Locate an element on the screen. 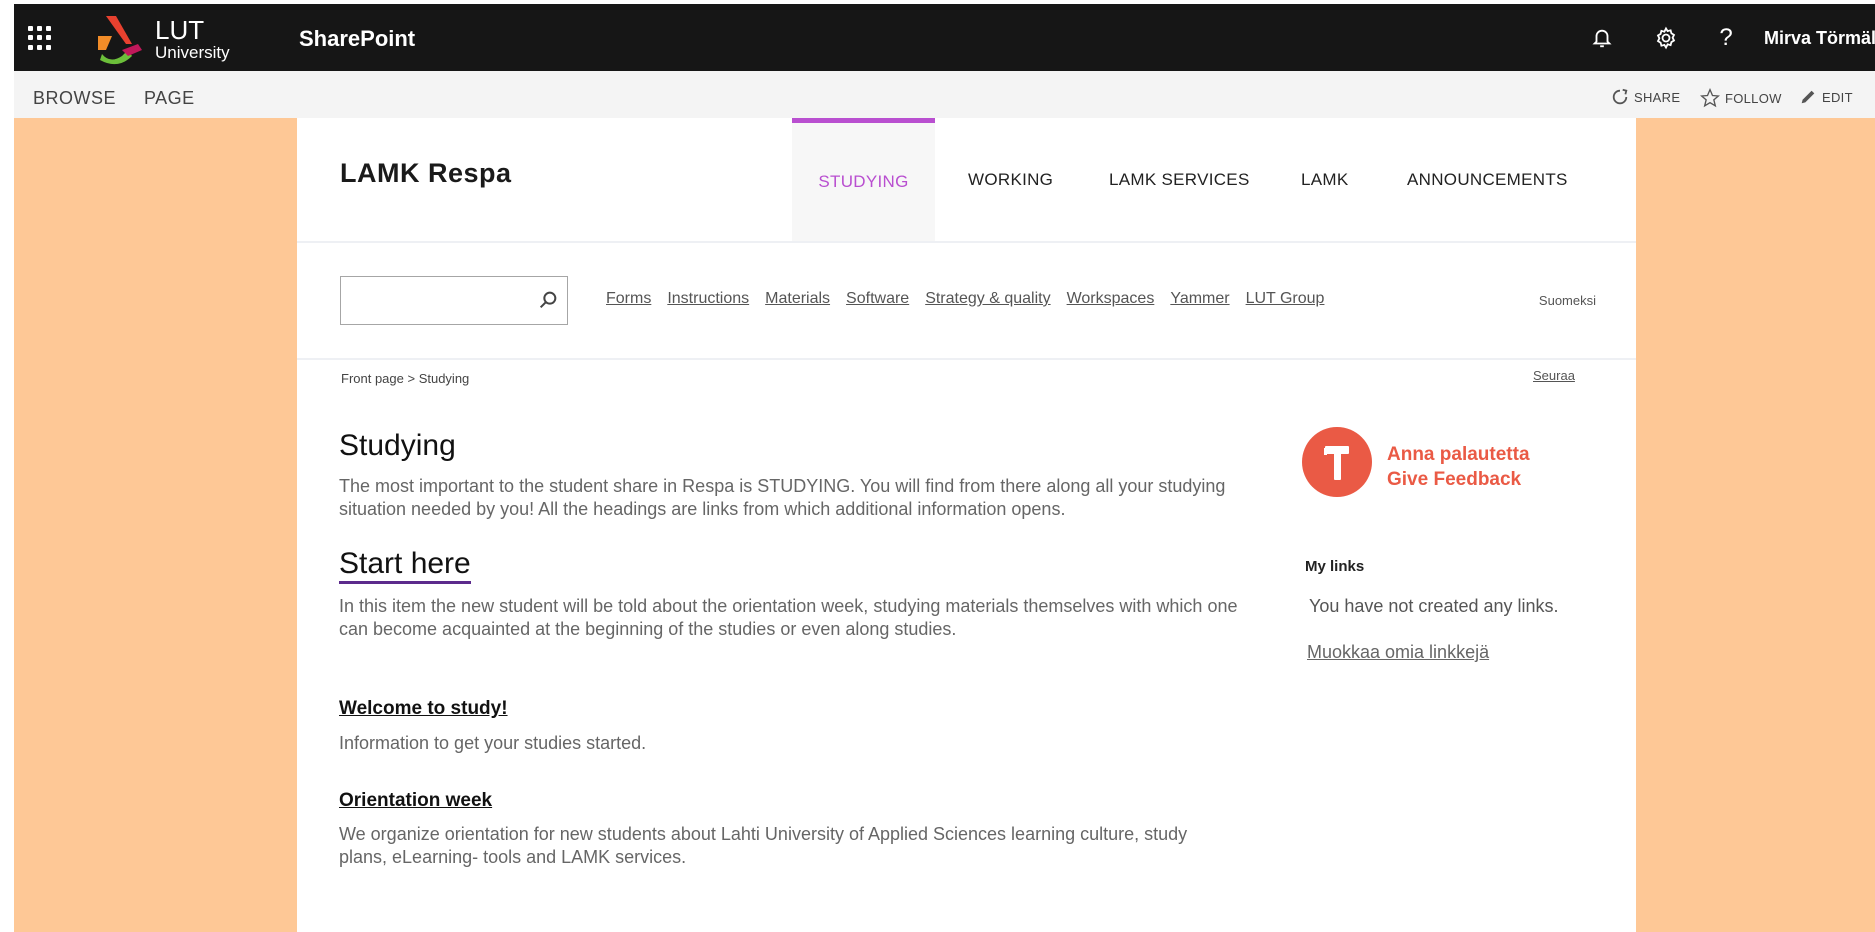 This screenshot has width=1875, height=932. language-switch: Suomeksi is located at coordinates (1567, 300).